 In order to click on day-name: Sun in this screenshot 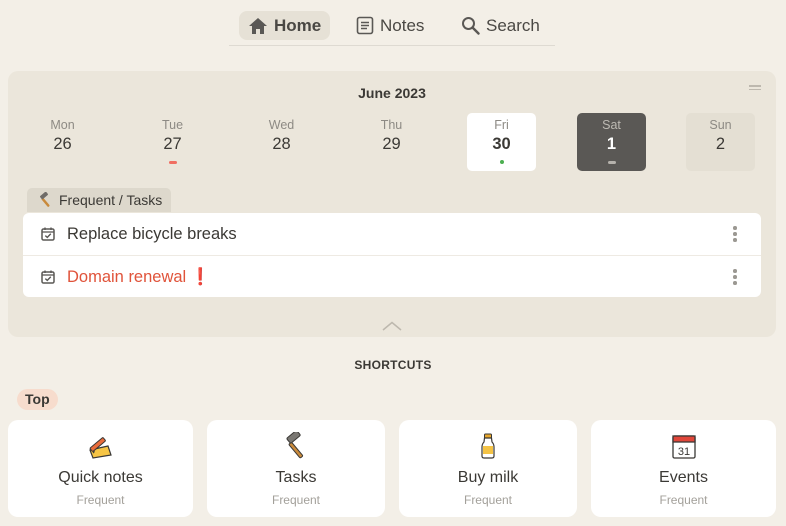, I will do `click(720, 125)`.